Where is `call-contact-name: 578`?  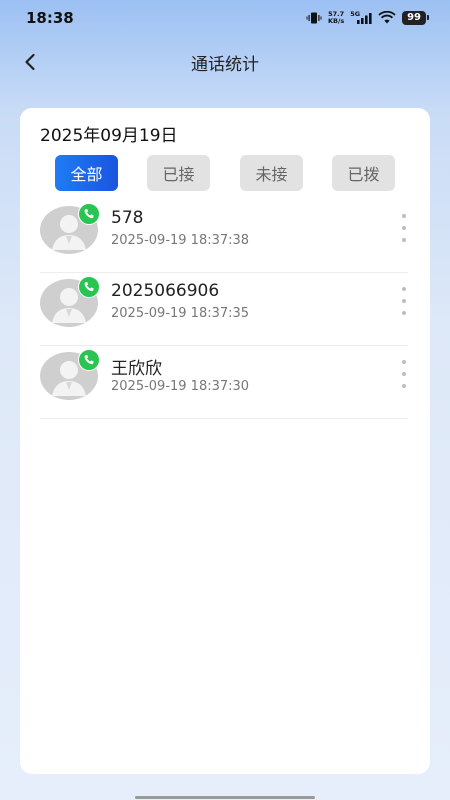 call-contact-name: 578 is located at coordinates (127, 218).